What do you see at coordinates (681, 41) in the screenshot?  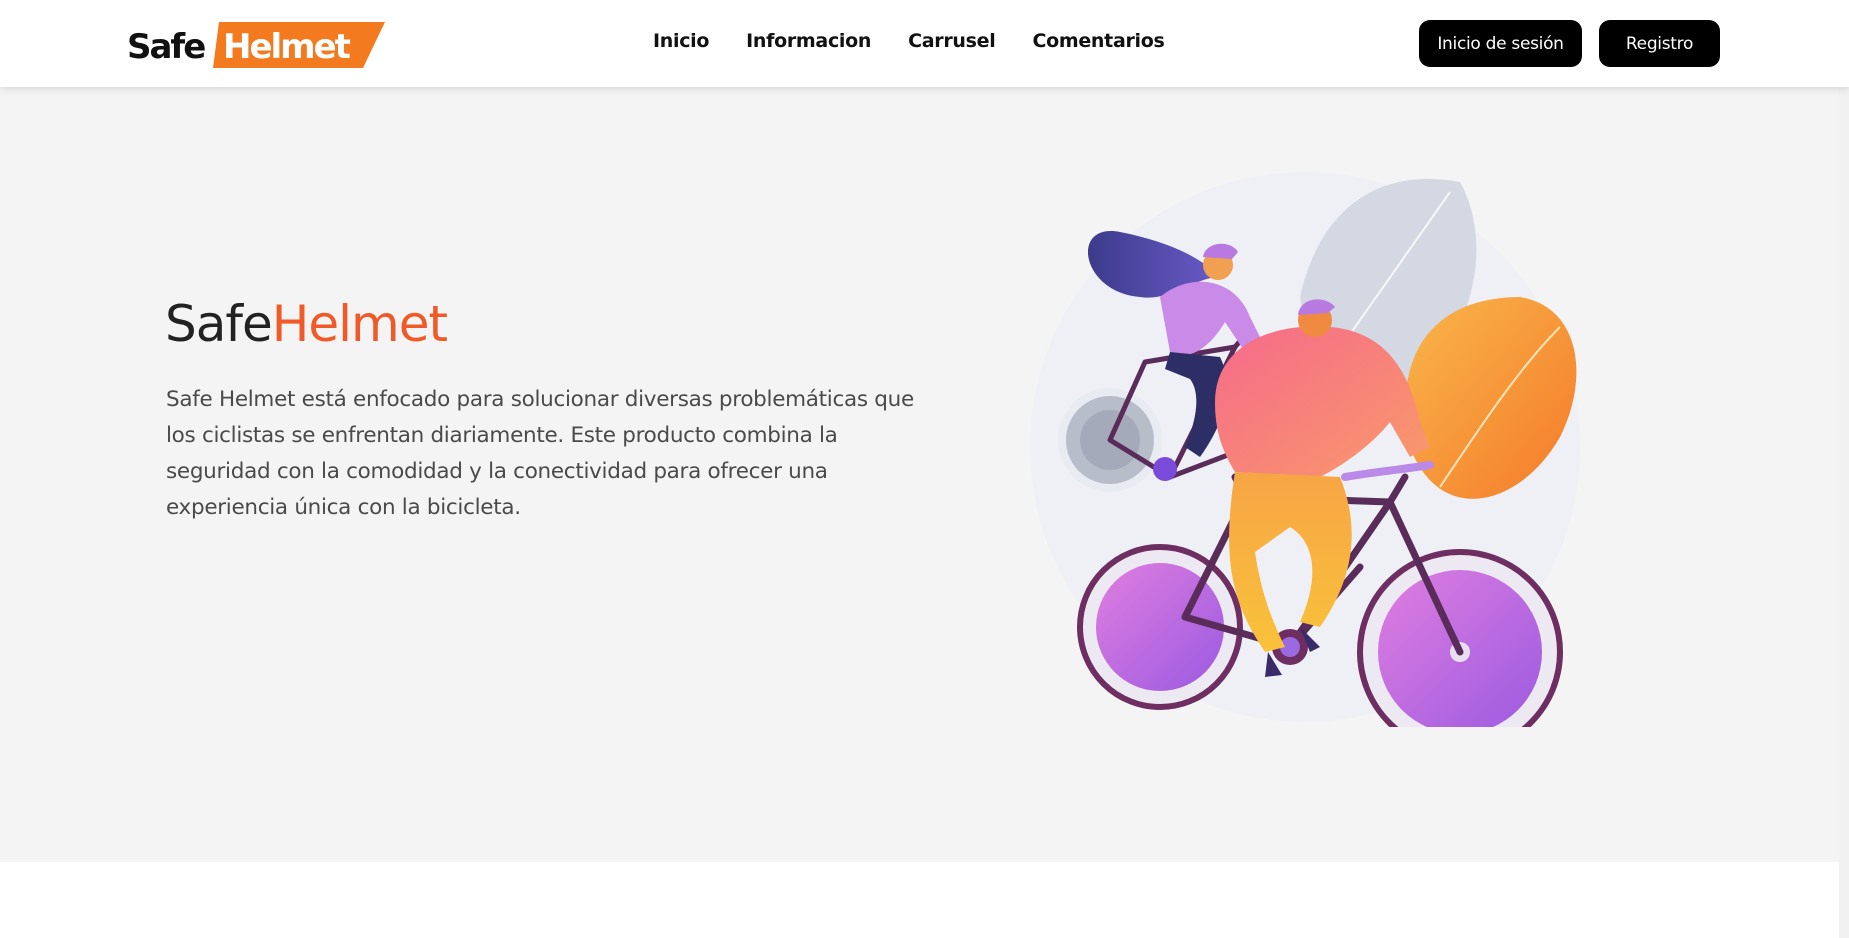 I see `nav-link-inicio: Inicio` at bounding box center [681, 41].